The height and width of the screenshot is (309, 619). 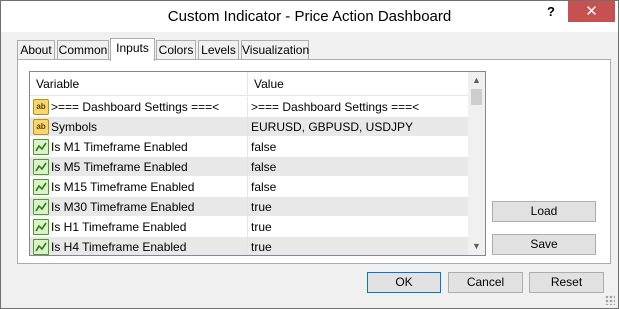 I want to click on scroll-thumb, so click(x=476, y=97).